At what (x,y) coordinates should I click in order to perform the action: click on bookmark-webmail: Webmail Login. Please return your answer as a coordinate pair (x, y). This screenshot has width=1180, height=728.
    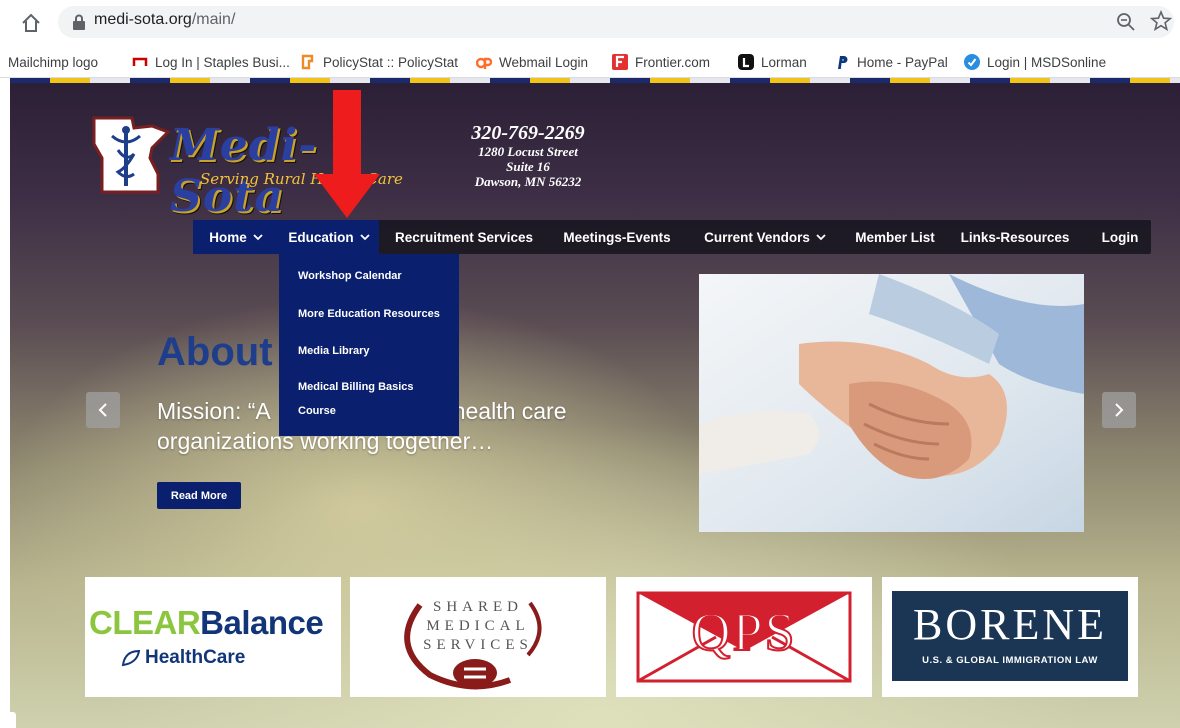
    Looking at the image, I should click on (532, 62).